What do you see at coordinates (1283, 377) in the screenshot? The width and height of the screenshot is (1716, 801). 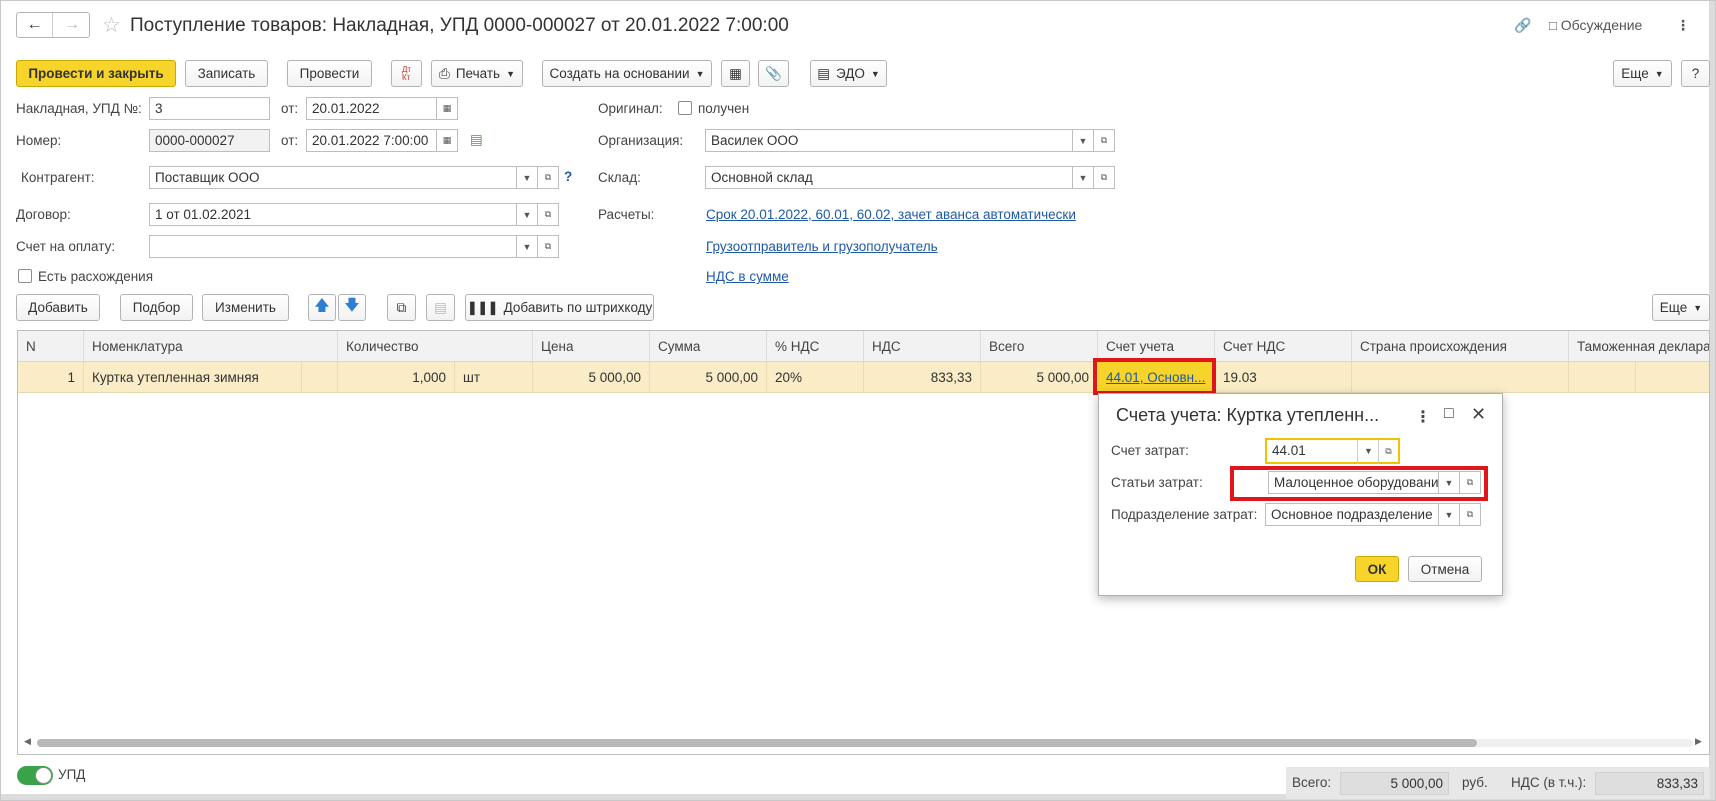 I see `cell-vat-account: 19.03` at bounding box center [1283, 377].